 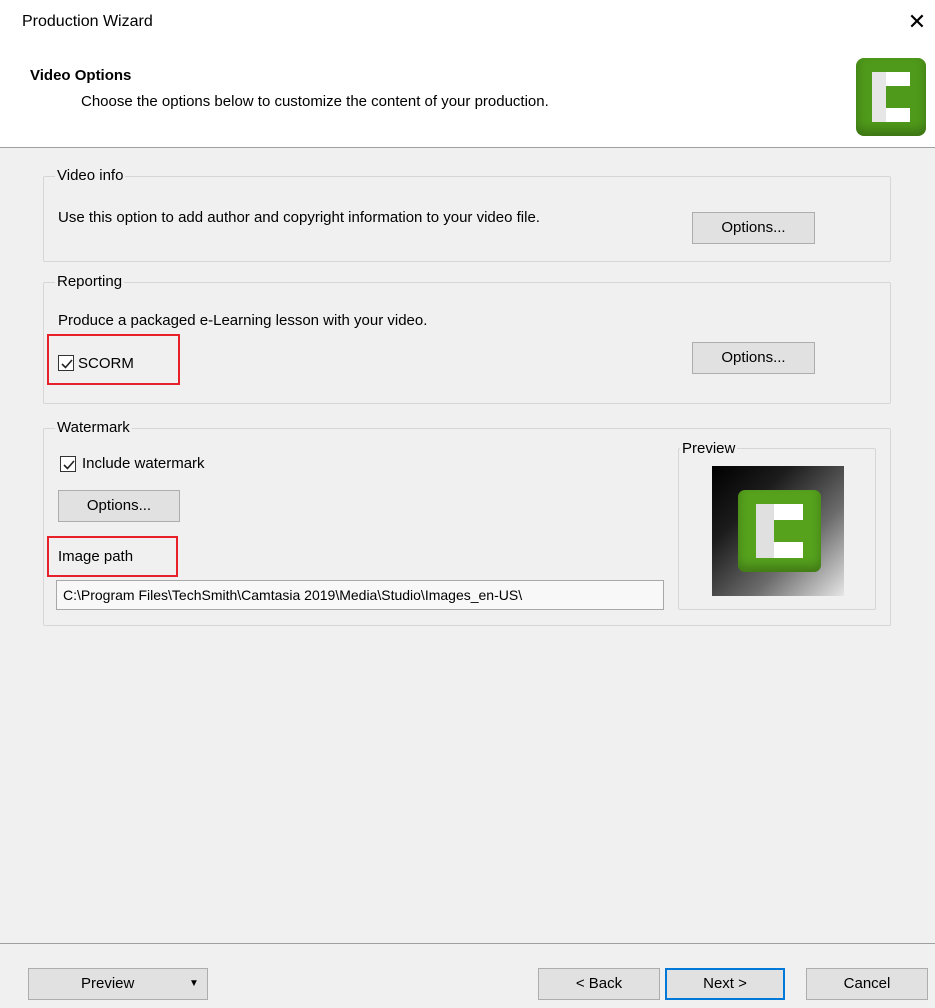 What do you see at coordinates (143, 463) in the screenshot?
I see `include-watermark-label: Include watermark` at bounding box center [143, 463].